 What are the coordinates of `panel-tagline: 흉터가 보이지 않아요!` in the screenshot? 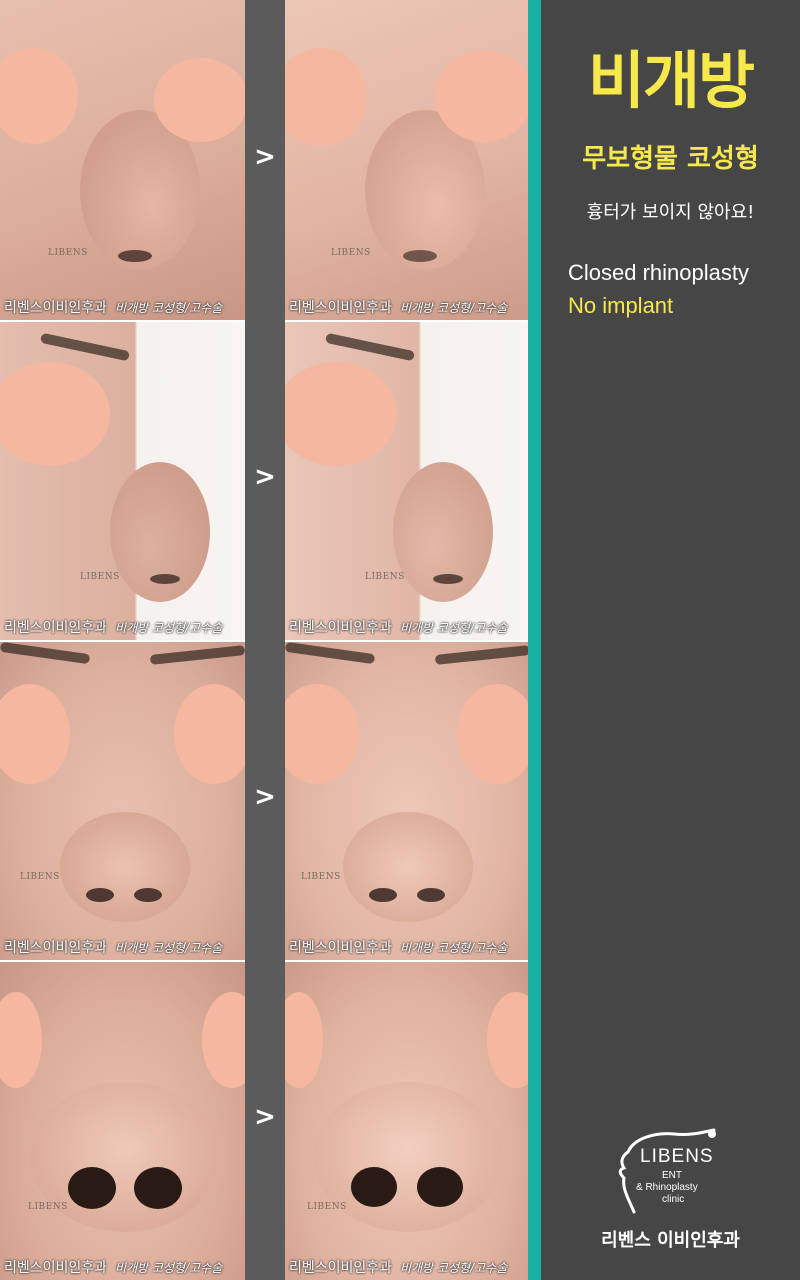 It's located at (670, 212).